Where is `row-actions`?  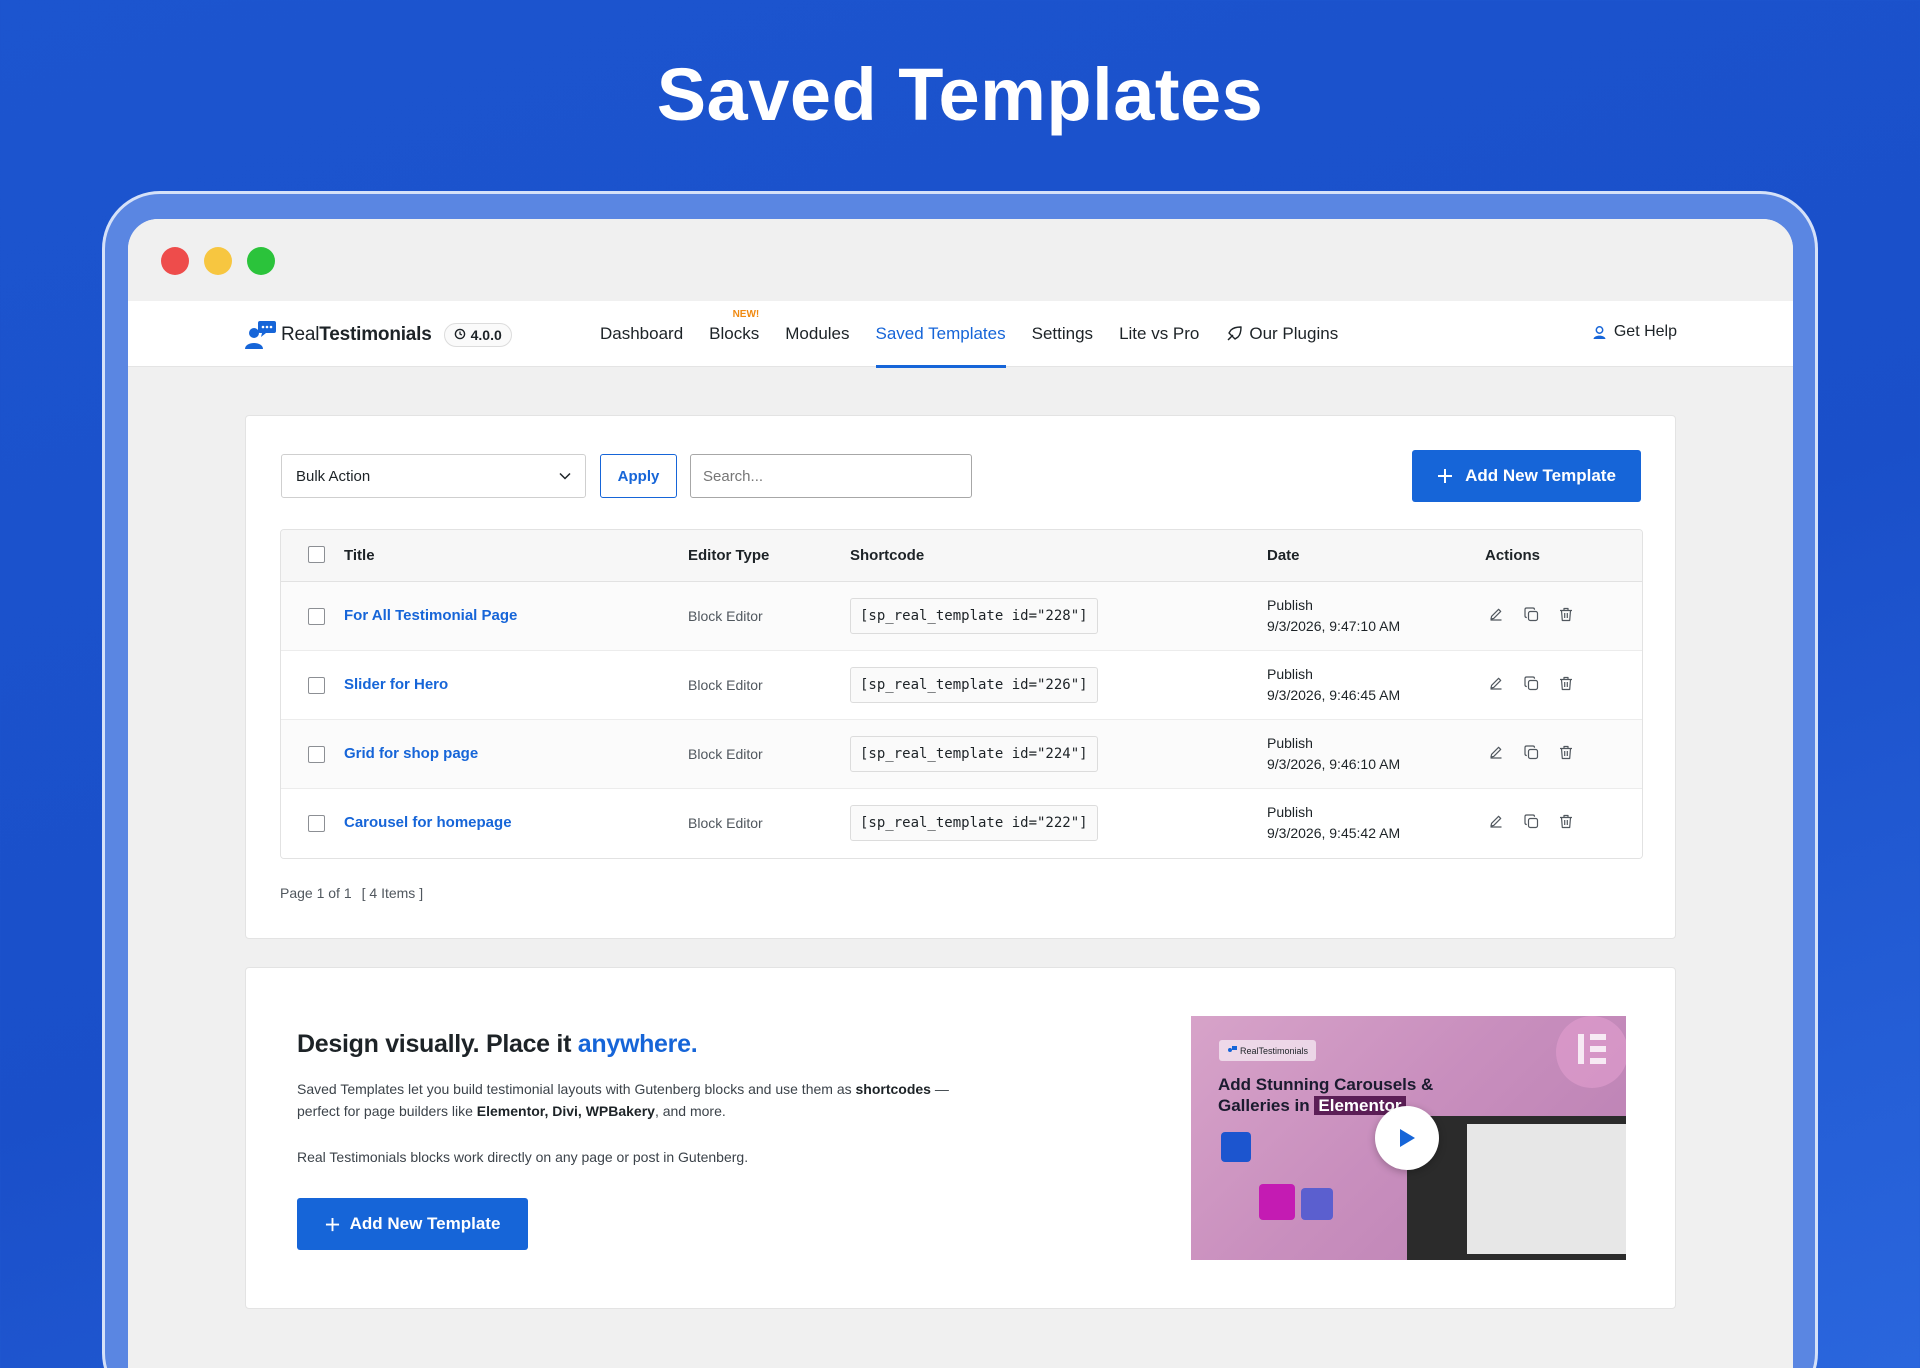
row-actions is located at coordinates (1531, 614).